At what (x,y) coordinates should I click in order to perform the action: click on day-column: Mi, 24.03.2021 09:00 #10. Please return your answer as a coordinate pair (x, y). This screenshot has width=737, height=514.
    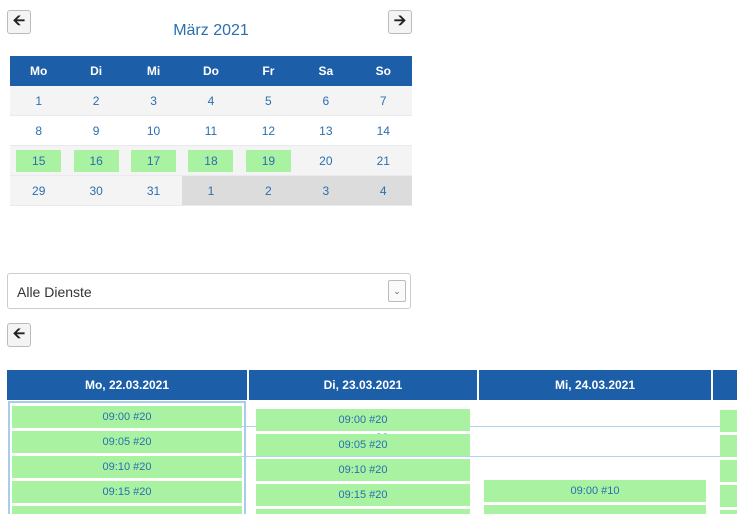
    Looking at the image, I should click on (595, 442).